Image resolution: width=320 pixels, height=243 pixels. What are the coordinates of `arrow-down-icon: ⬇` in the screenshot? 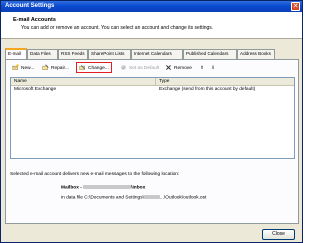 It's located at (213, 68).